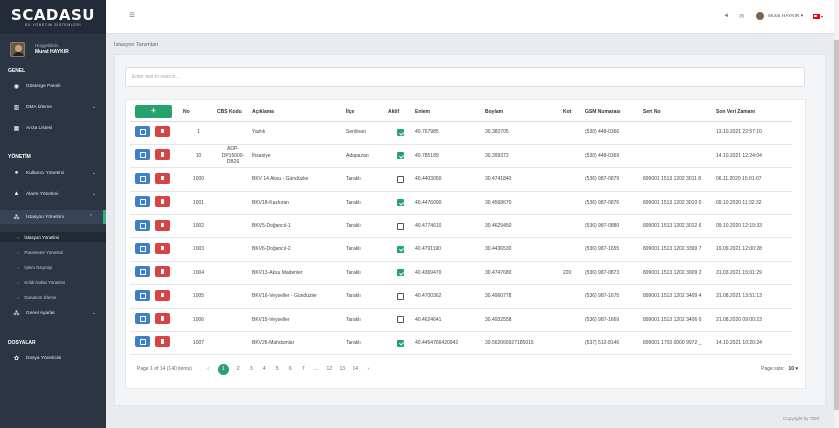 This screenshot has height=428, width=839. Describe the element at coordinates (785, 16) in the screenshot. I see `user-menu: Murat HAYKIR ▾` at that location.